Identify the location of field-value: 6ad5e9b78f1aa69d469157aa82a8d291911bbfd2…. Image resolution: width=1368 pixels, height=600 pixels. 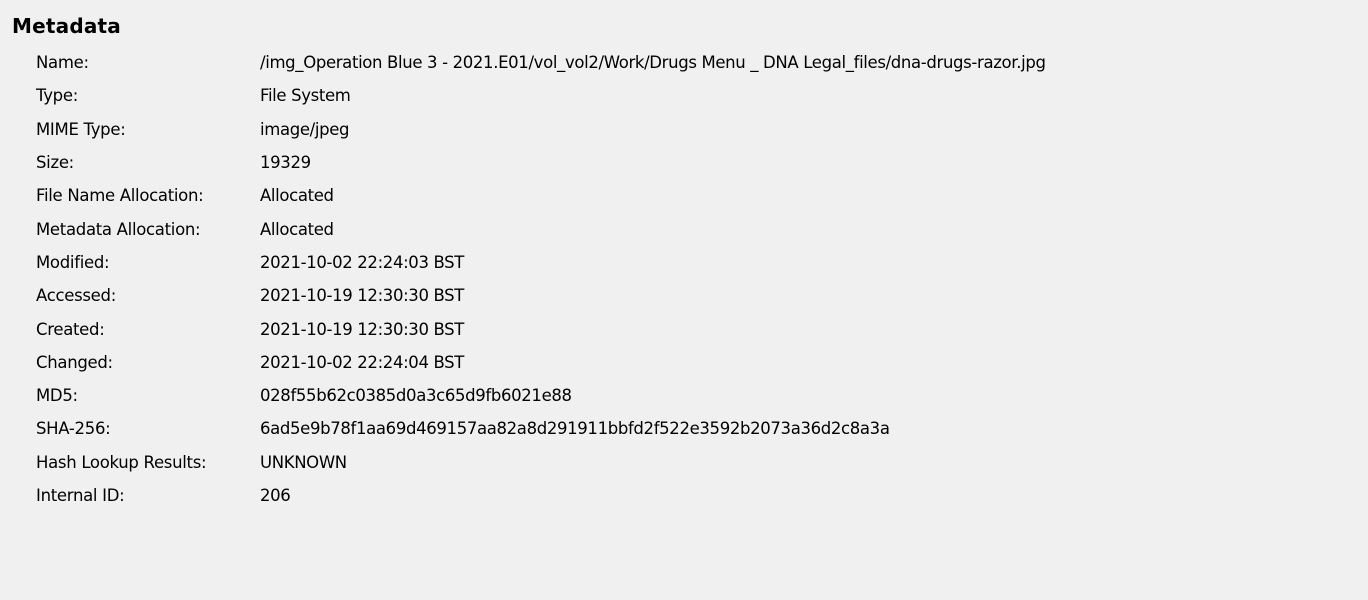
(575, 429).